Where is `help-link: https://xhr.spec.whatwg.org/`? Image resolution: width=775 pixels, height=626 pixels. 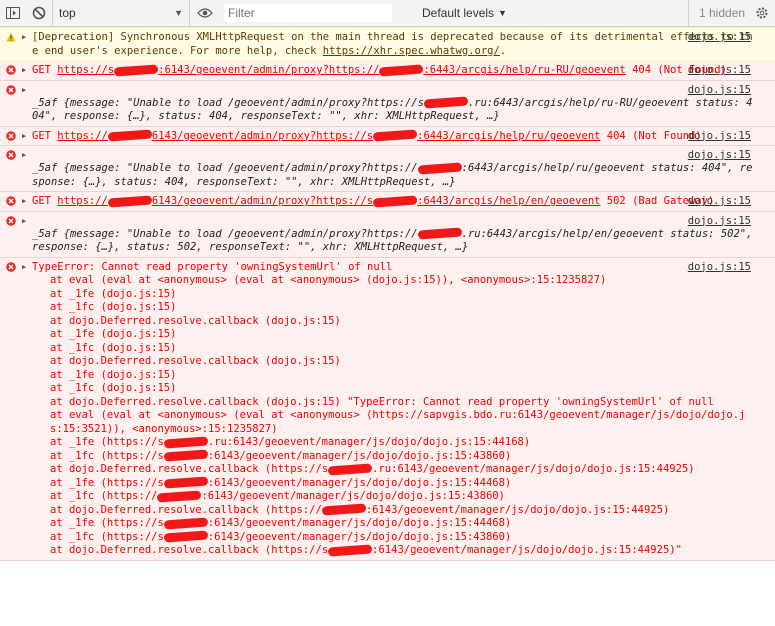
help-link: https://xhr.spec.whatwg.org/ is located at coordinates (411, 51).